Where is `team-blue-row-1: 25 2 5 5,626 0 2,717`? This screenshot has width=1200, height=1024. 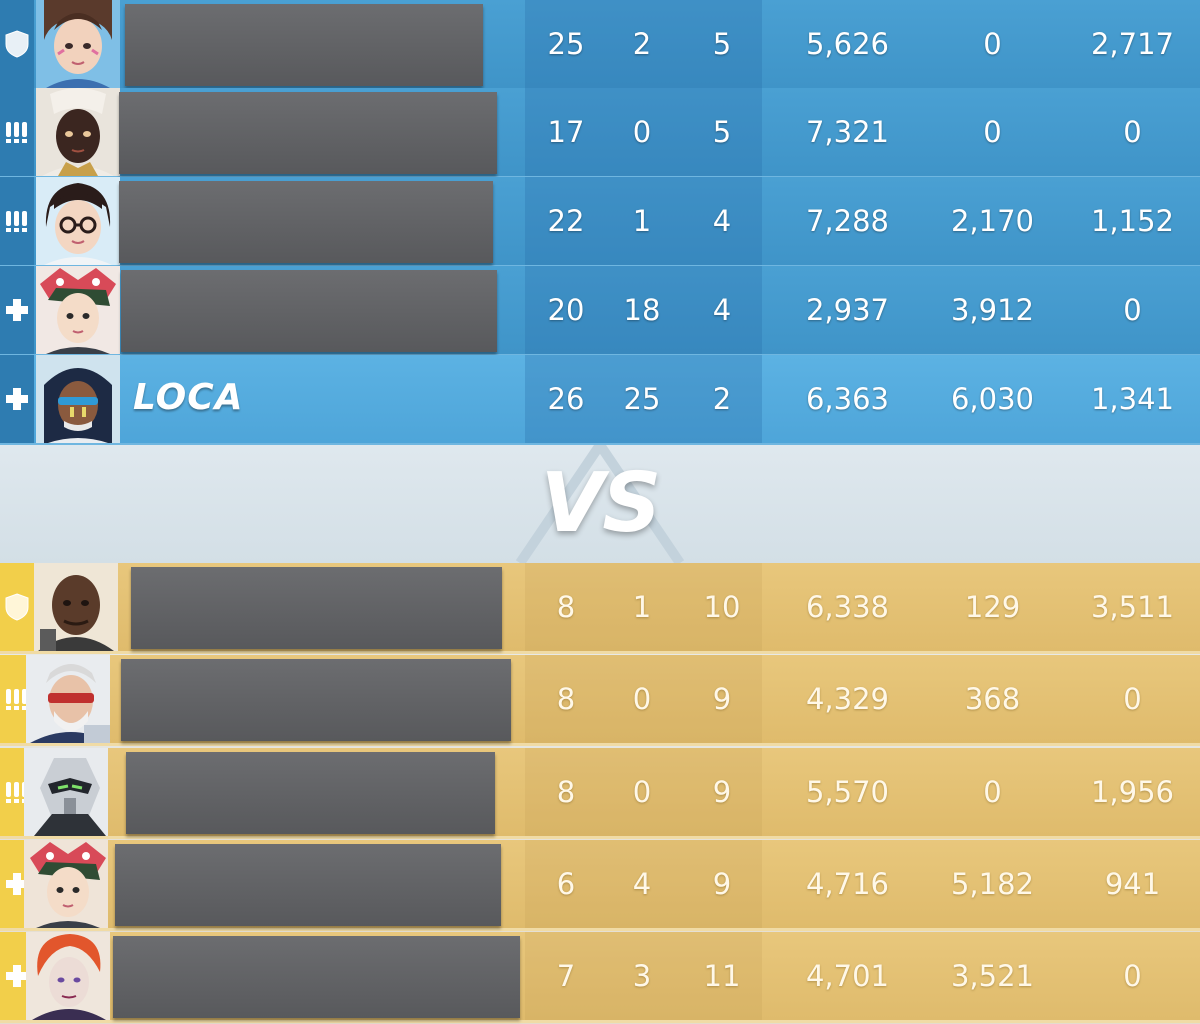
team-blue-row-1: 25 2 5 5,626 0 2,717 is located at coordinates (600, 45).